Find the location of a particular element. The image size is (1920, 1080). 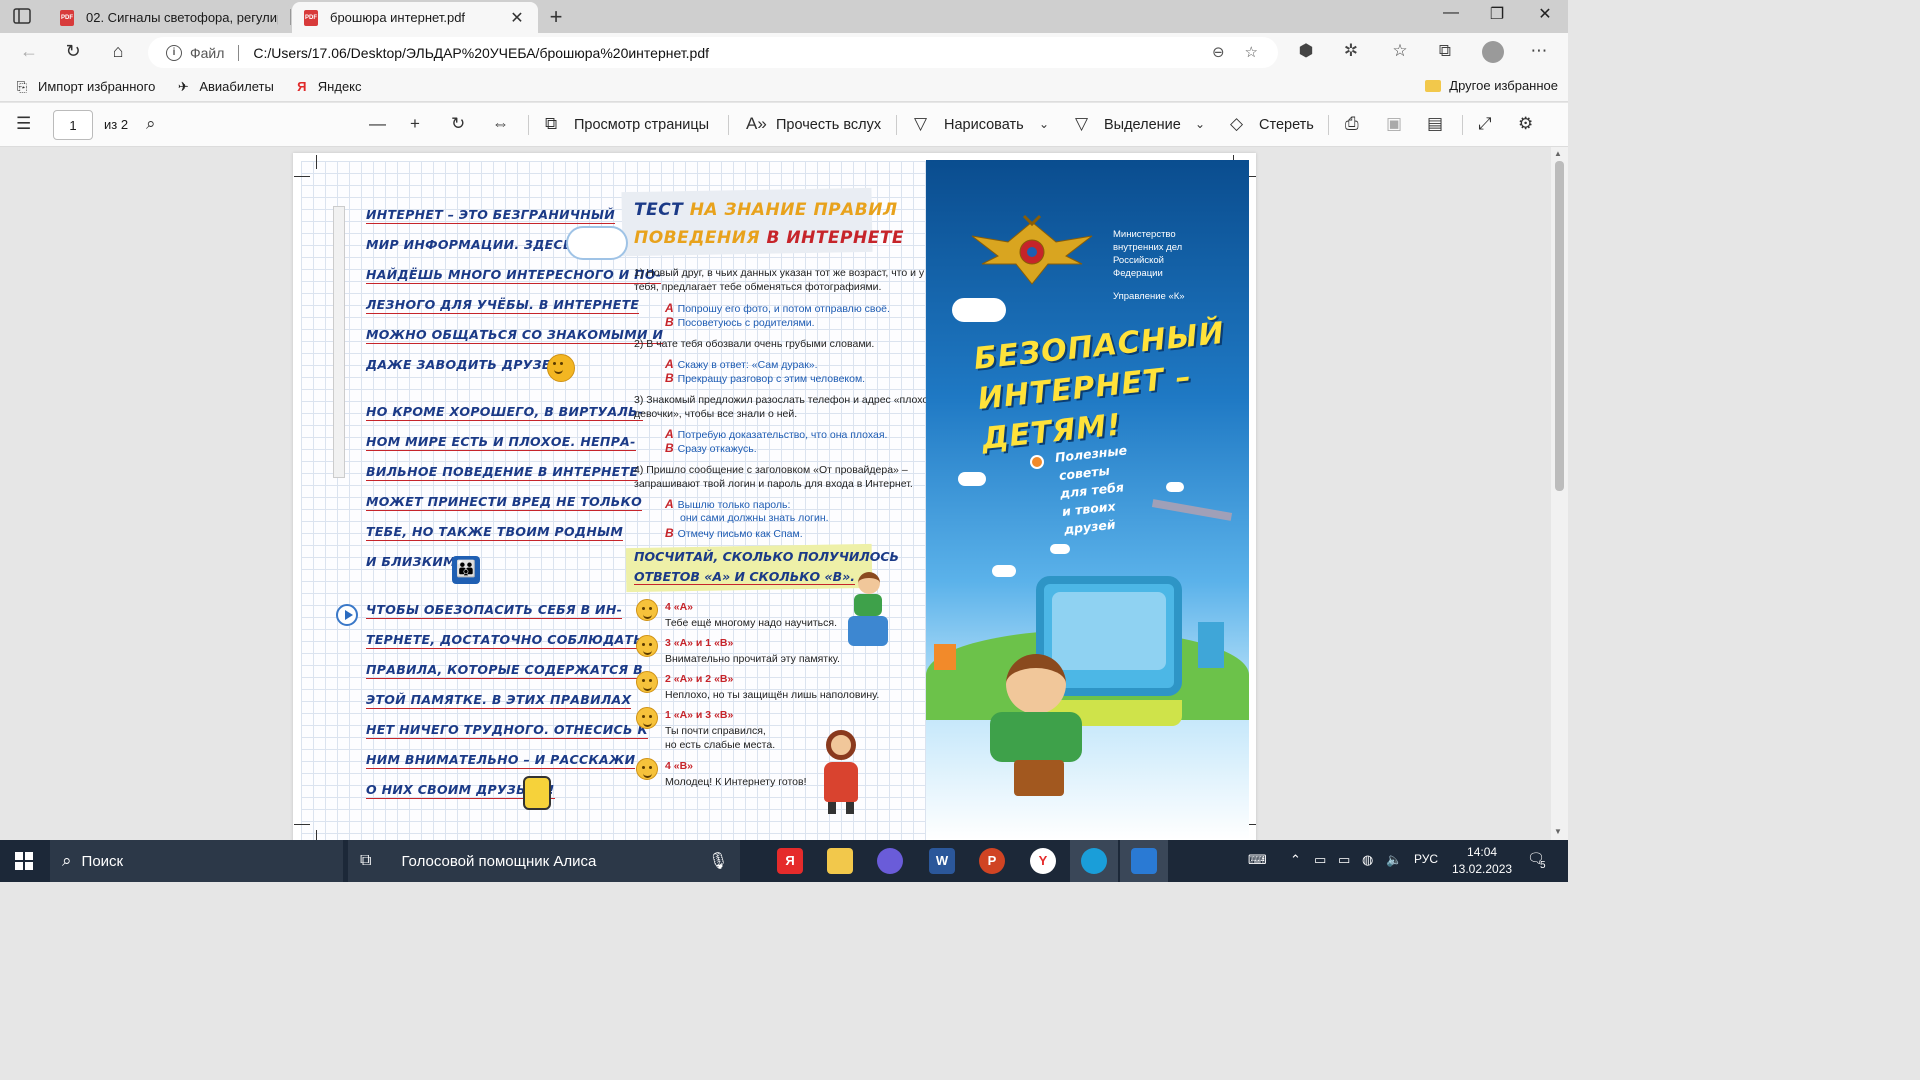

save-as-icon: ▤ is located at coordinates (1435, 125).